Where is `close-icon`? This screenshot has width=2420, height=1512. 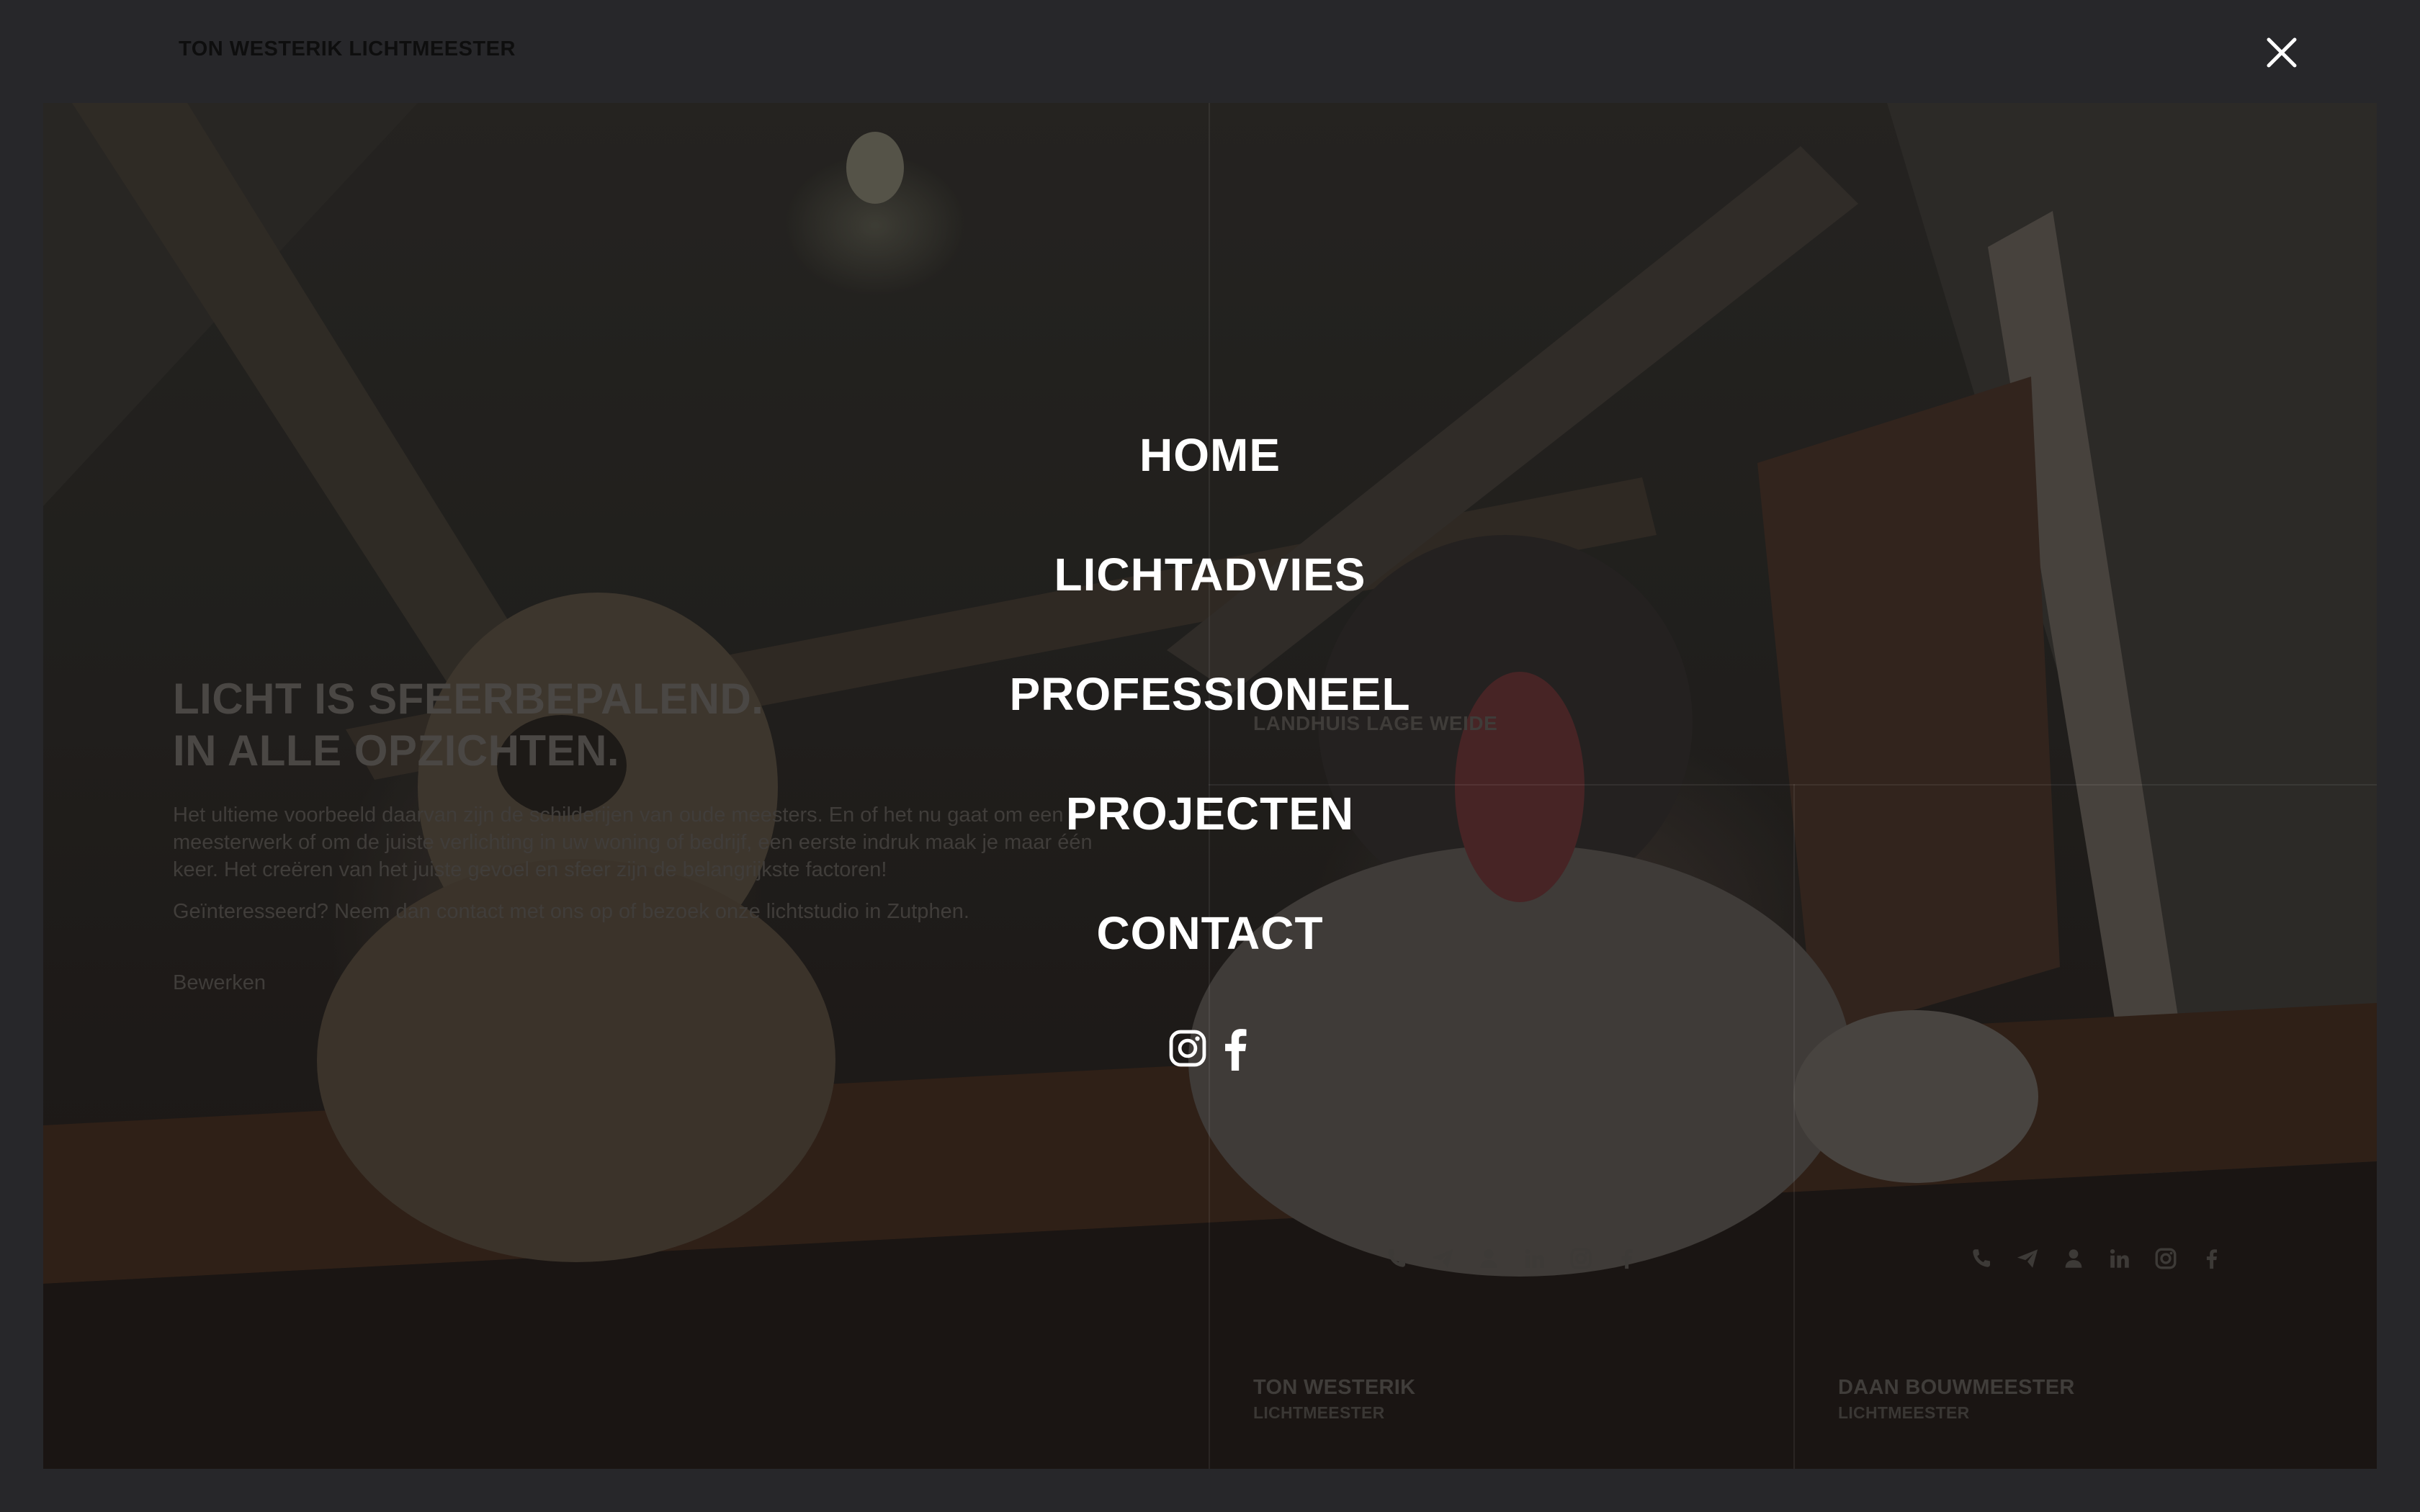
close-icon is located at coordinates (2282, 52).